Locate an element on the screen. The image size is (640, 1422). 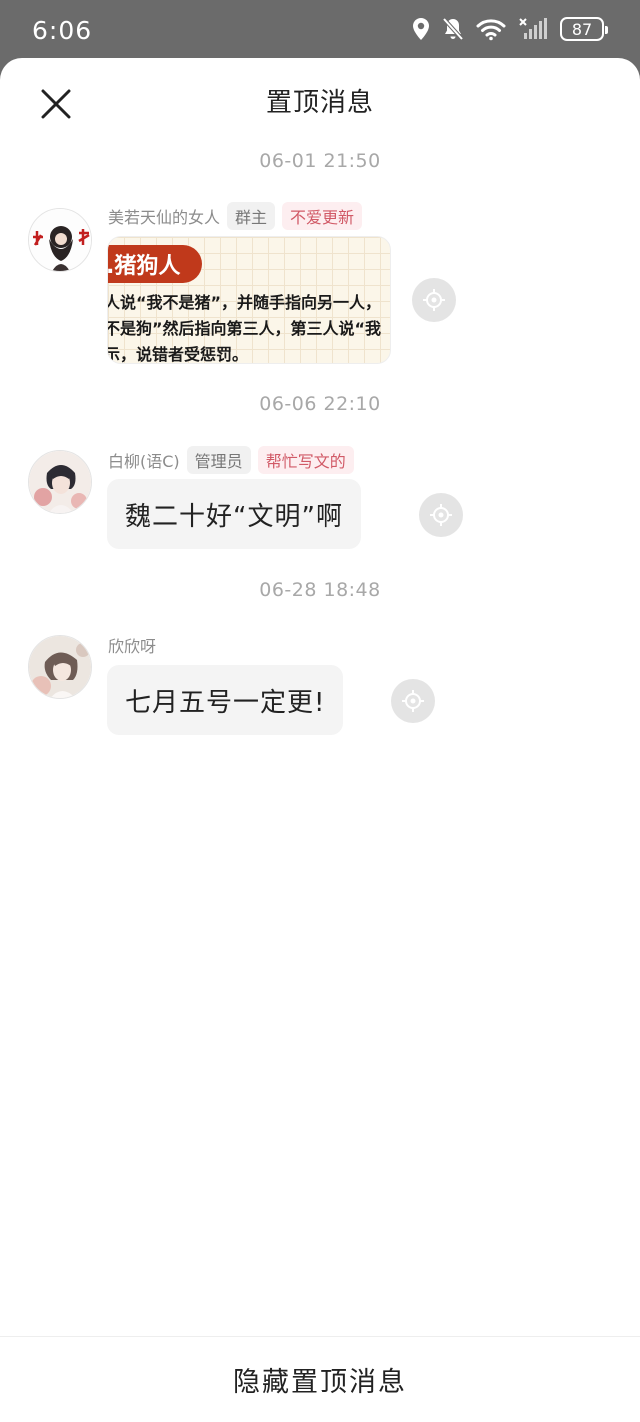
message-text: 魏二十好“文明”啊 is located at coordinates (234, 516).